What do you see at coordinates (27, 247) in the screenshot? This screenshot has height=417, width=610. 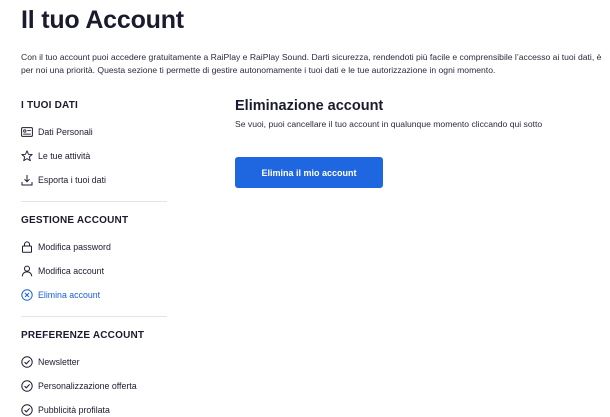 I see `lock-icon` at bounding box center [27, 247].